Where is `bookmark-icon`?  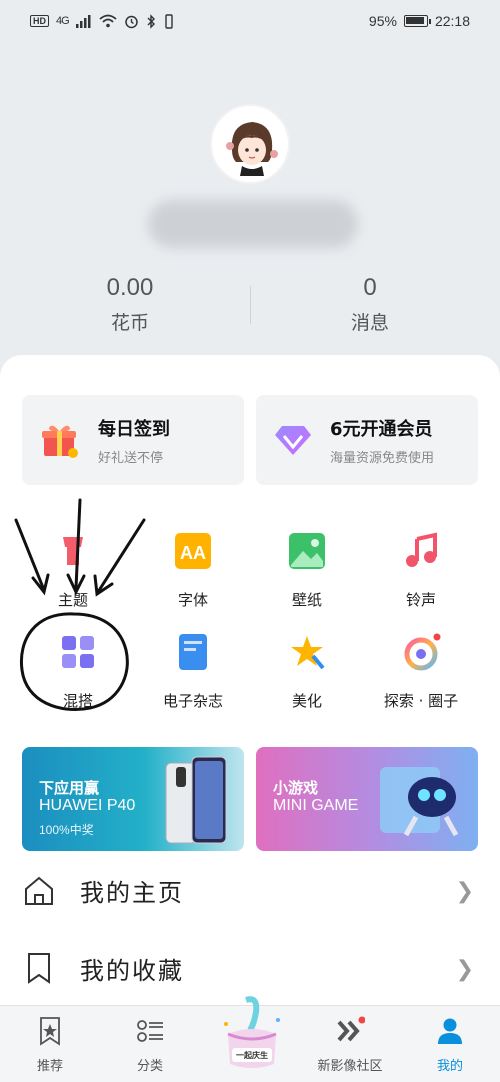
bookmark-icon is located at coordinates (39, 968).